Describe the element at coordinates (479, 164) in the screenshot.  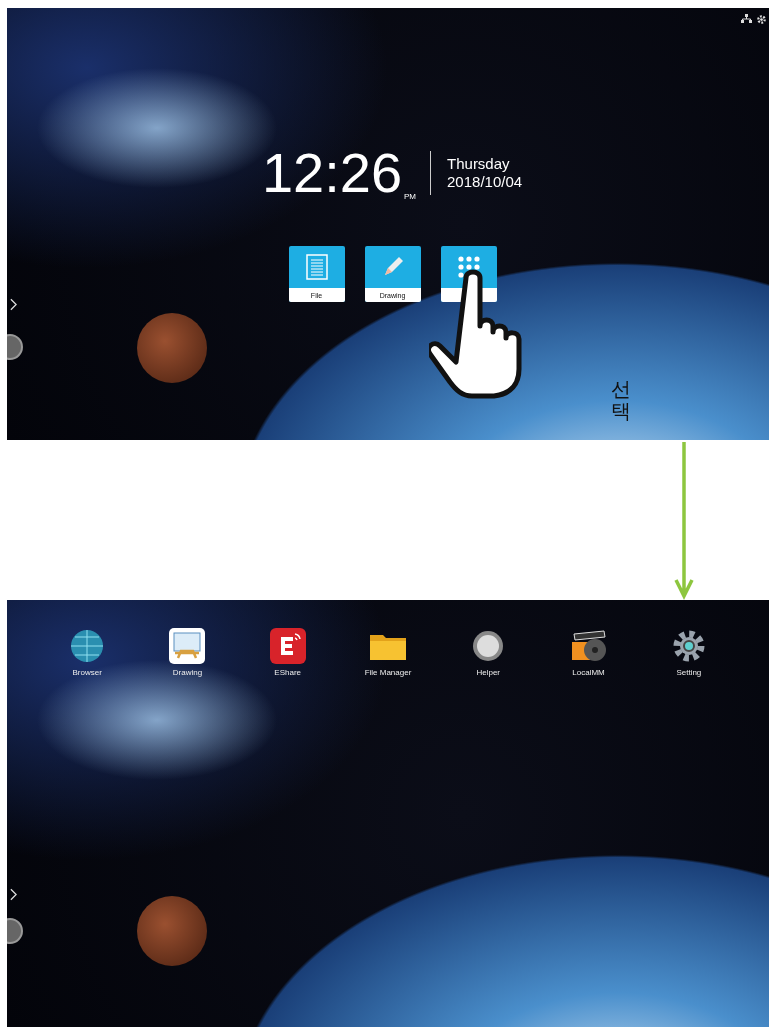
I see `weekday-text: Thursday` at that location.